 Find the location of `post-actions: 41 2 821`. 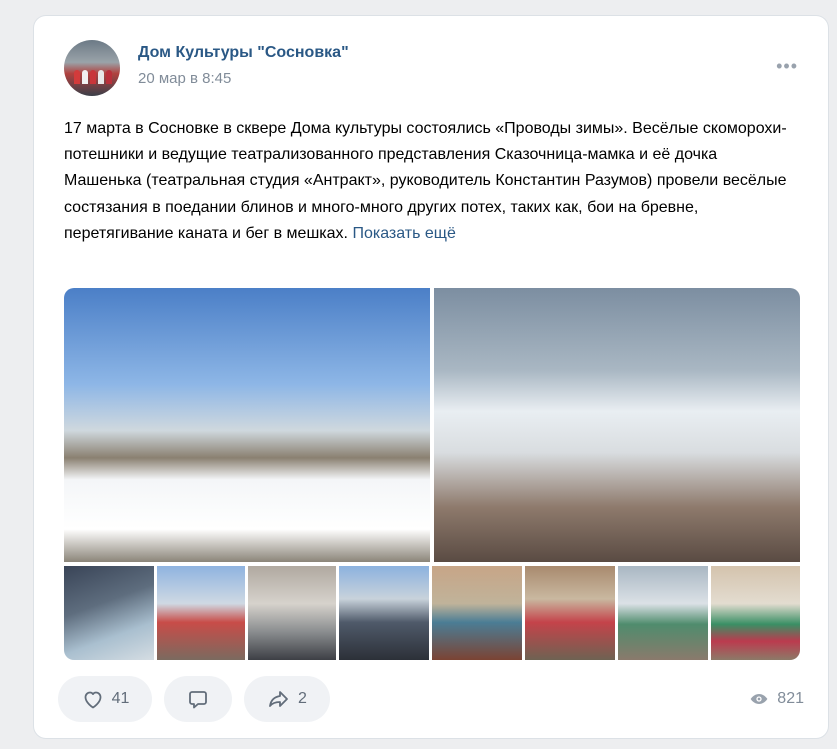

post-actions: 41 2 821 is located at coordinates (431, 699).